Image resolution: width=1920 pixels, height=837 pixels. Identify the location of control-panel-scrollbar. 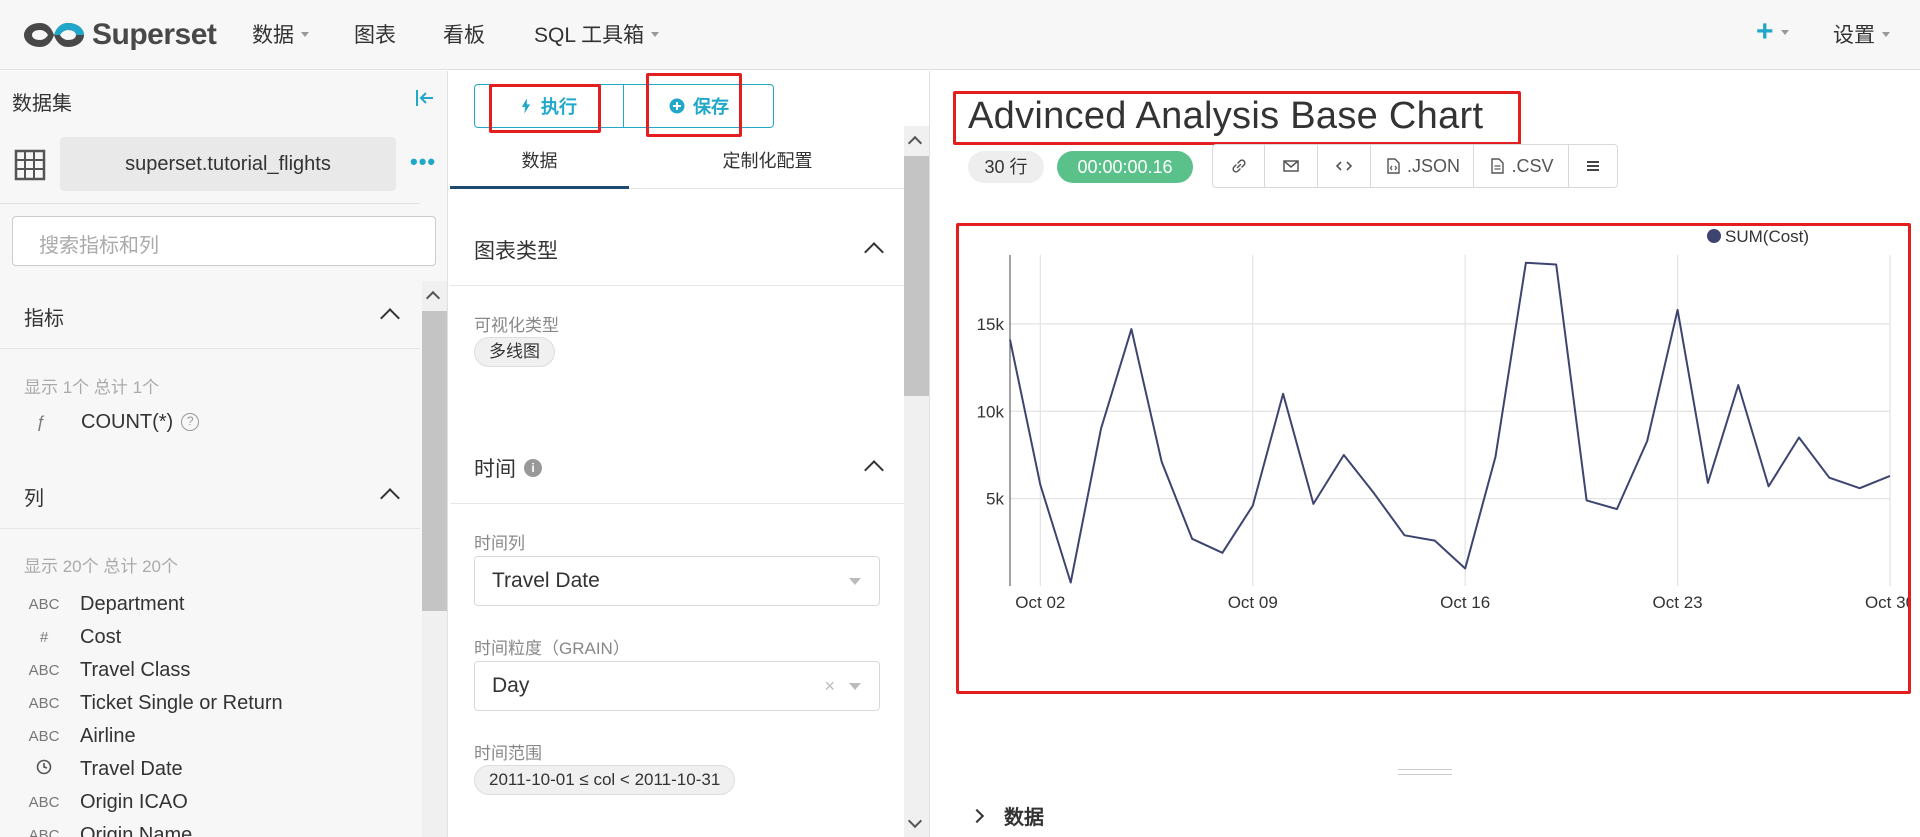
(916, 481).